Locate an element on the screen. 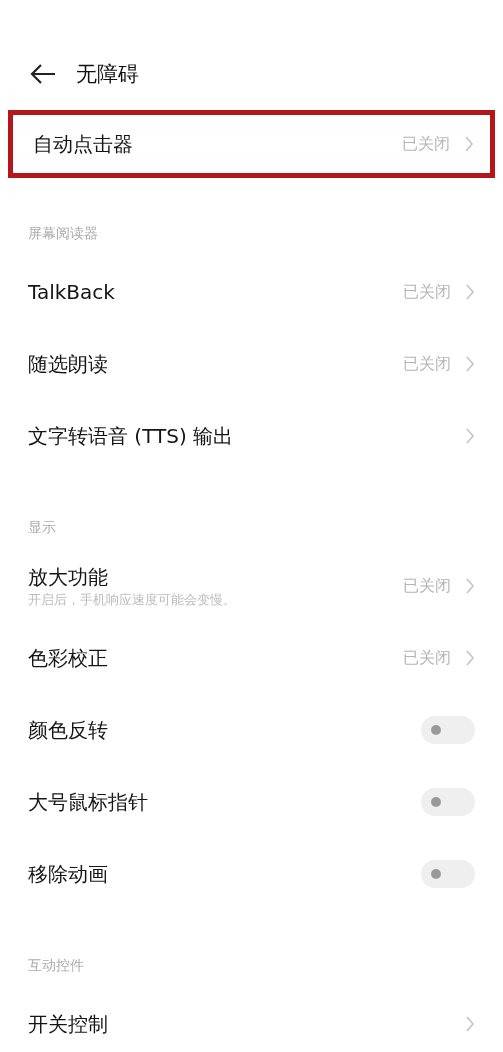 Image resolution: width=503 pixels, height=1052 pixels. setting-label: 自动点击器 is located at coordinates (83, 144).